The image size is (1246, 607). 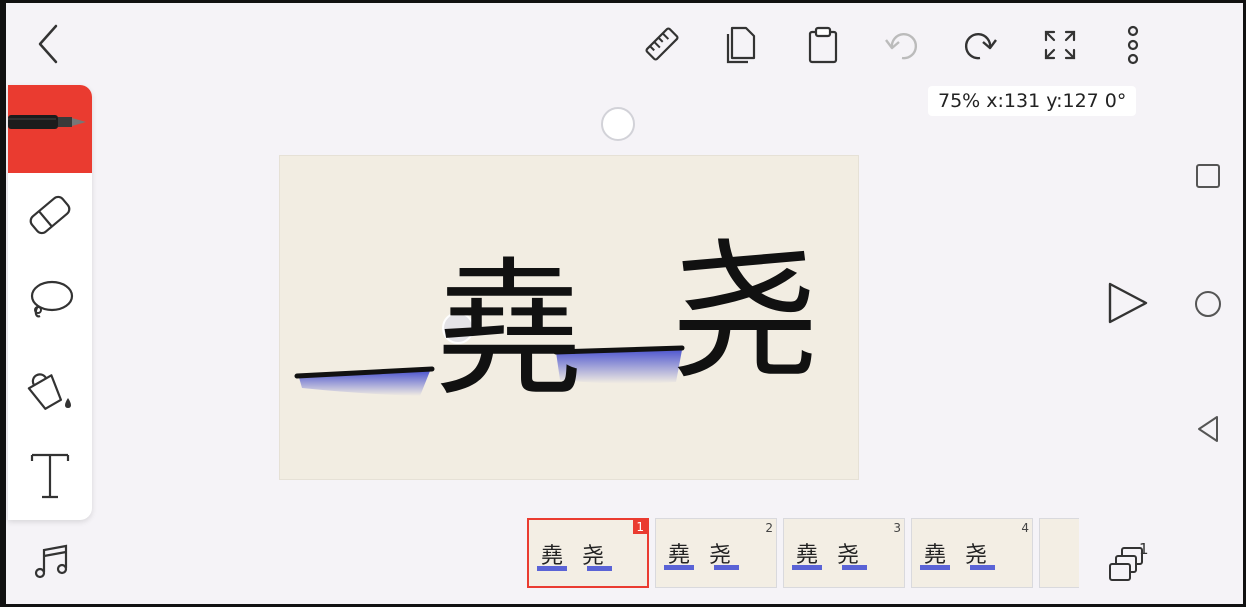 I want to click on play-icon, so click(x=1127, y=303).